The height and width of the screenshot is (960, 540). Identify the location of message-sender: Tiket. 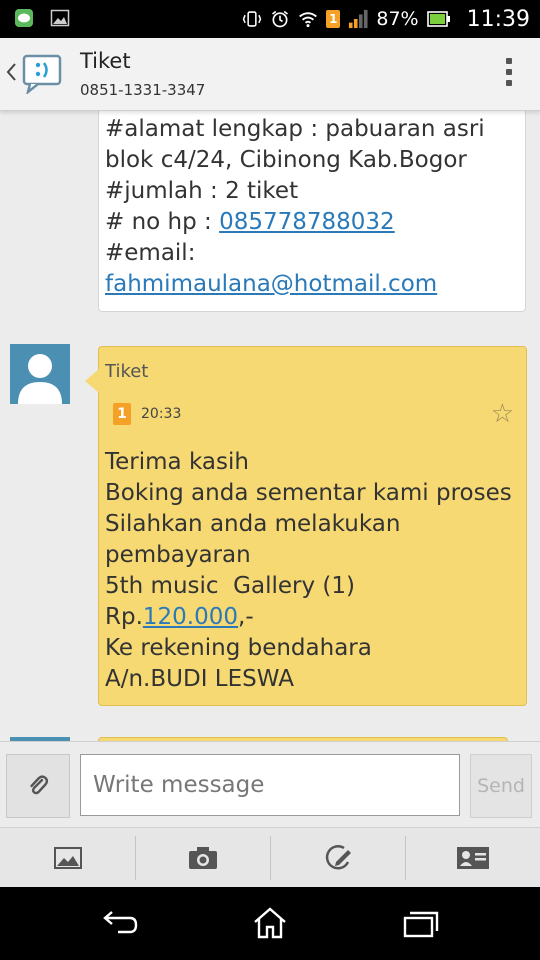
(127, 371).